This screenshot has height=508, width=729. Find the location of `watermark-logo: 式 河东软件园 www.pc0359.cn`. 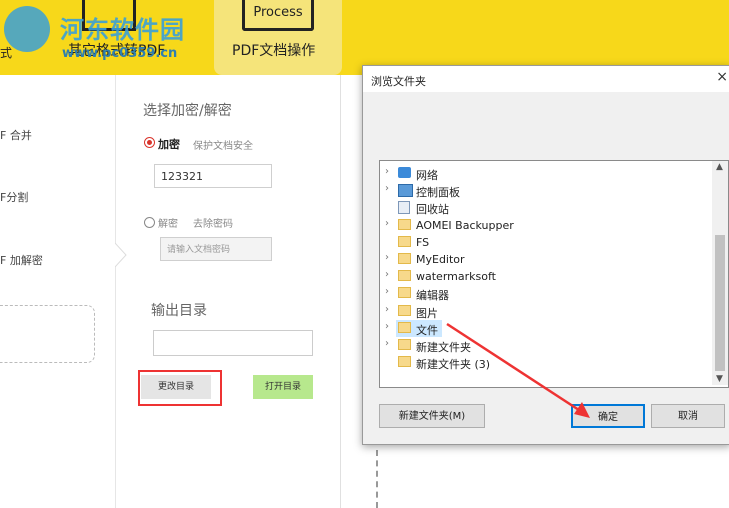

watermark-logo: 式 河东软件园 www.pc0359.cn is located at coordinates (100, 32).